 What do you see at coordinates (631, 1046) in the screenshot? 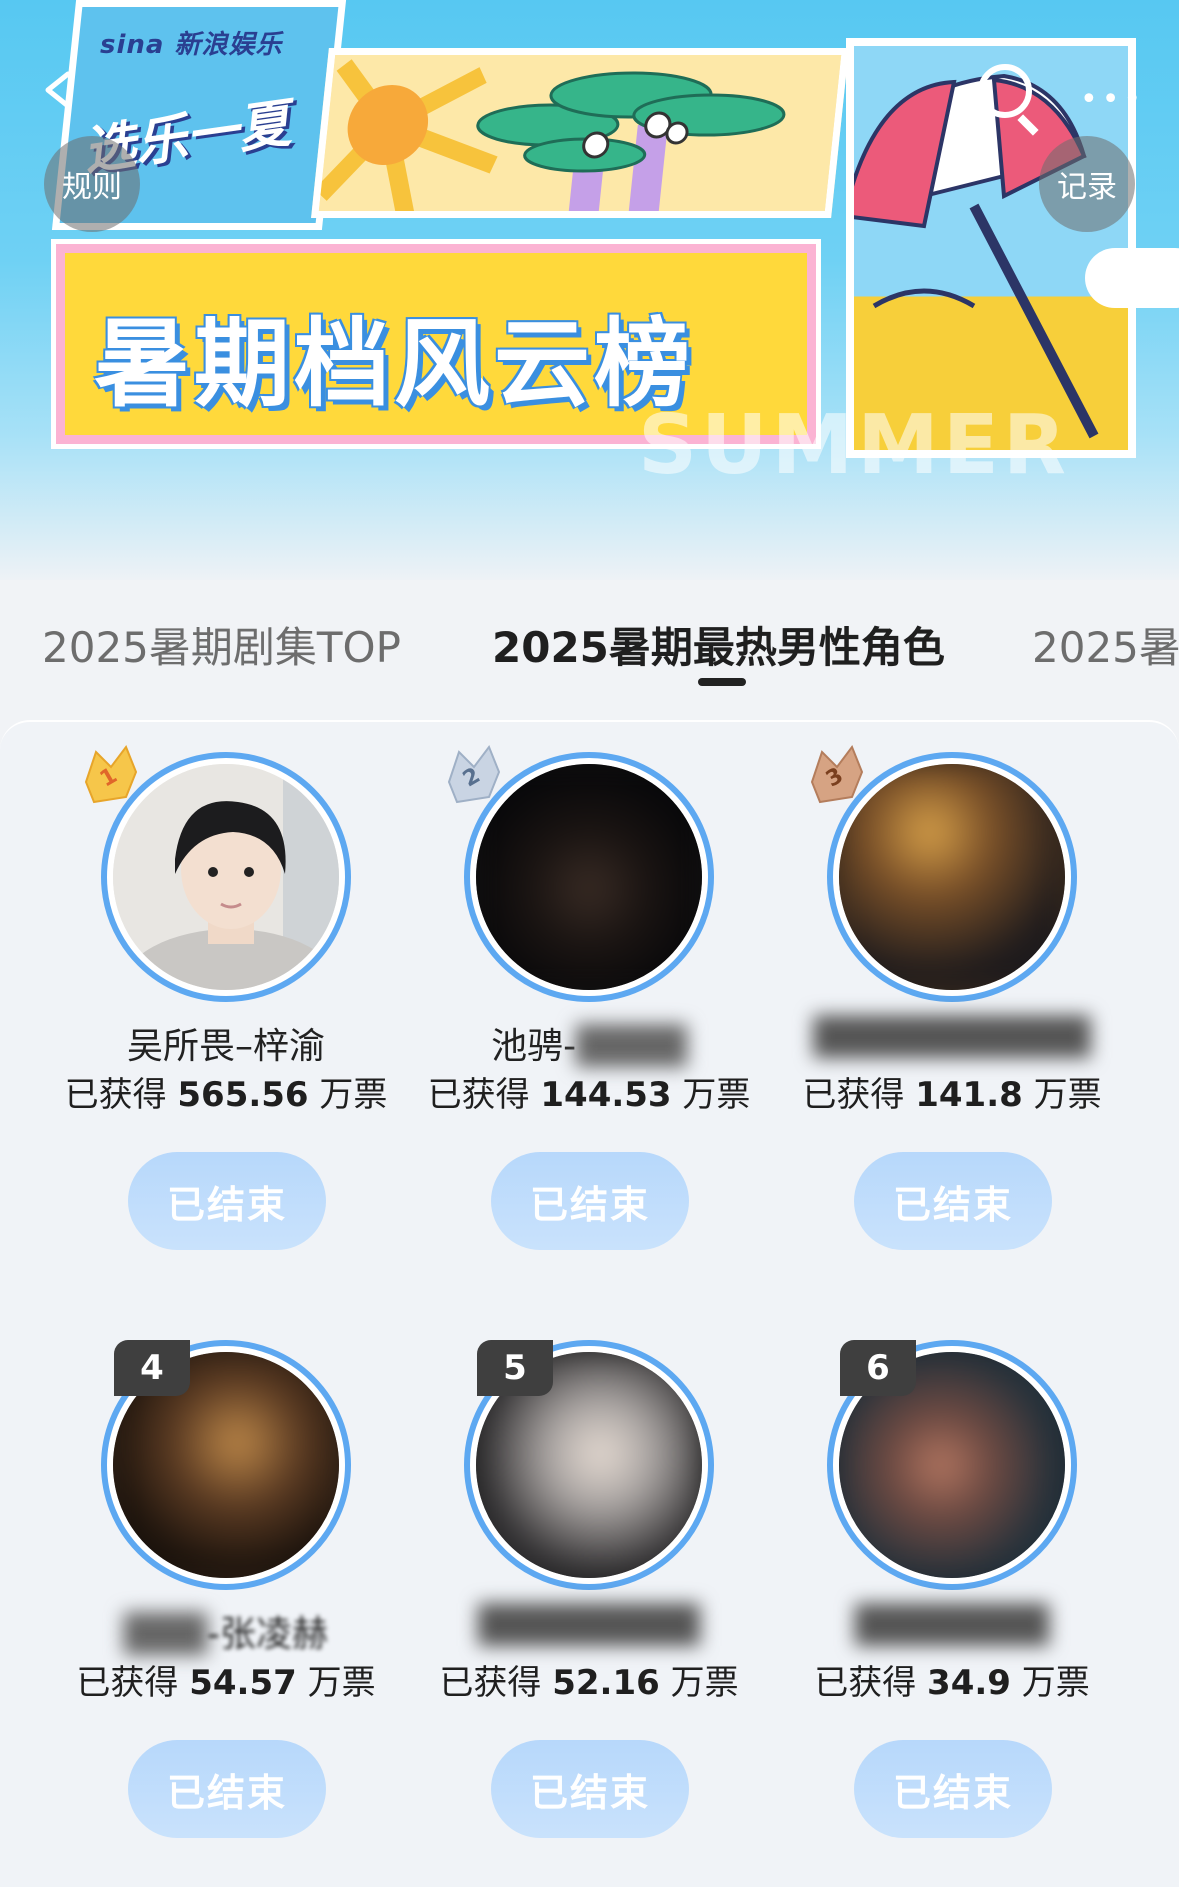
I see `name-blurred-part: ████` at bounding box center [631, 1046].